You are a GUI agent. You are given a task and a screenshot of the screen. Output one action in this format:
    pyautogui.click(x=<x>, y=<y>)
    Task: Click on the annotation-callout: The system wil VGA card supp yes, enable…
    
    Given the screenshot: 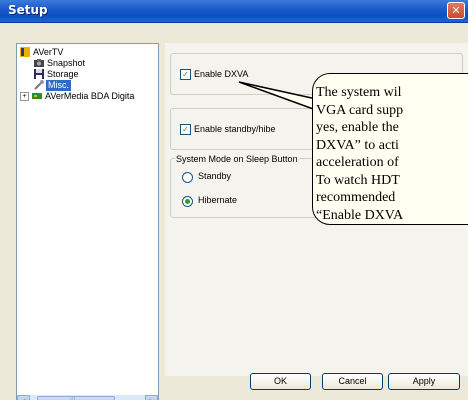 What is the action you would take?
    pyautogui.click(x=390, y=149)
    